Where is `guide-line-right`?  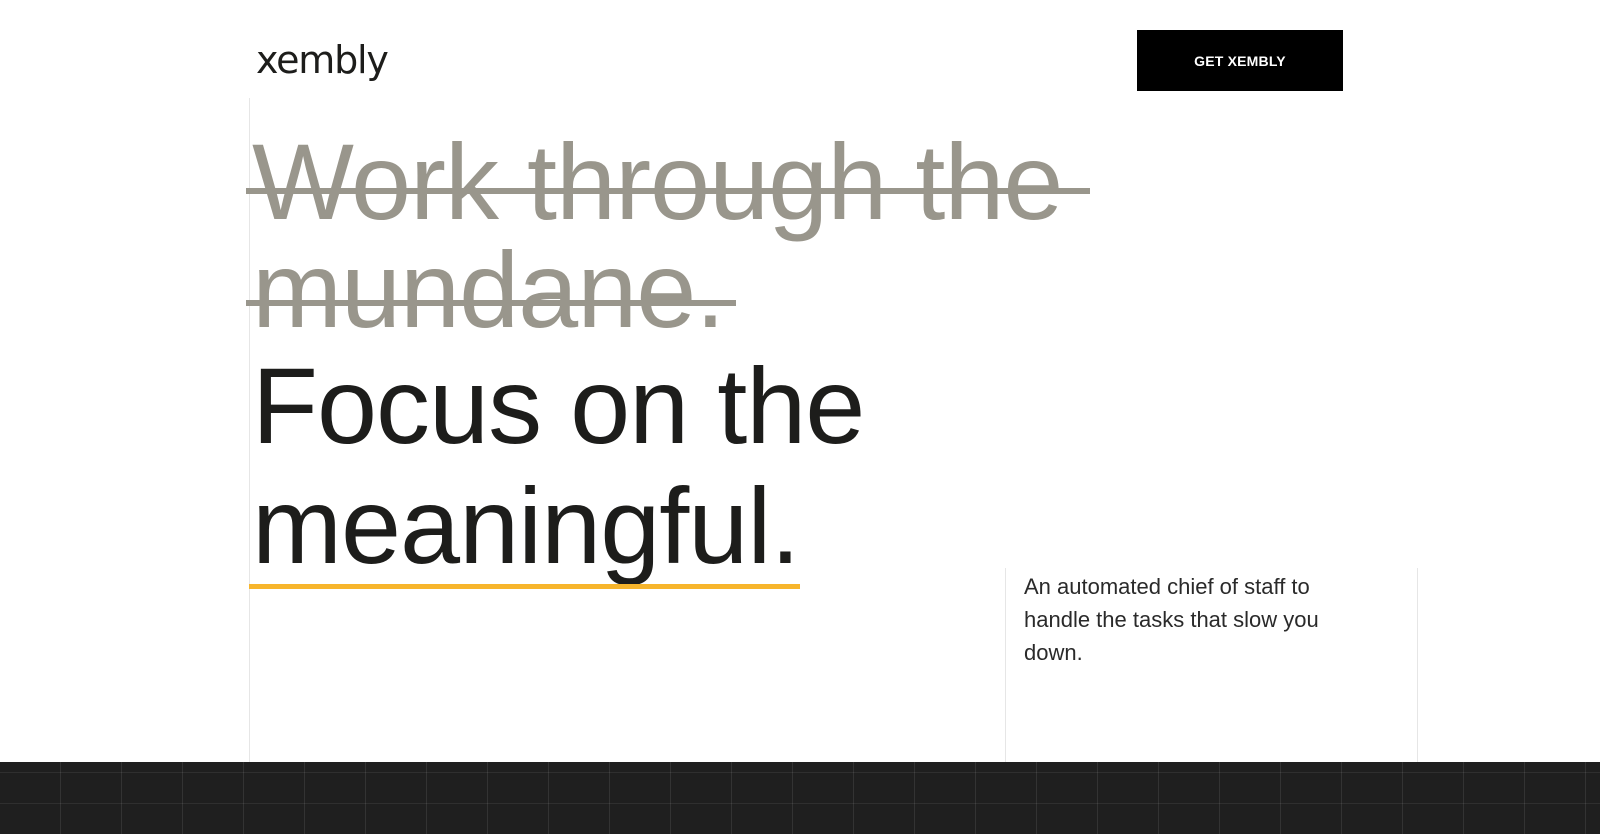 guide-line-right is located at coordinates (1417, 665).